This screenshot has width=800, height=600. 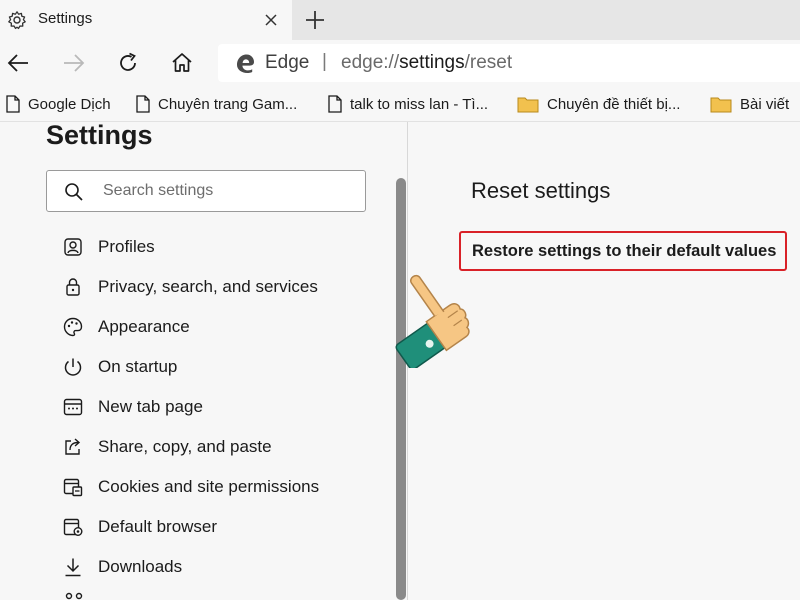 I want to click on sidebar-item-label: Cookies and site permissions, so click(x=209, y=486).